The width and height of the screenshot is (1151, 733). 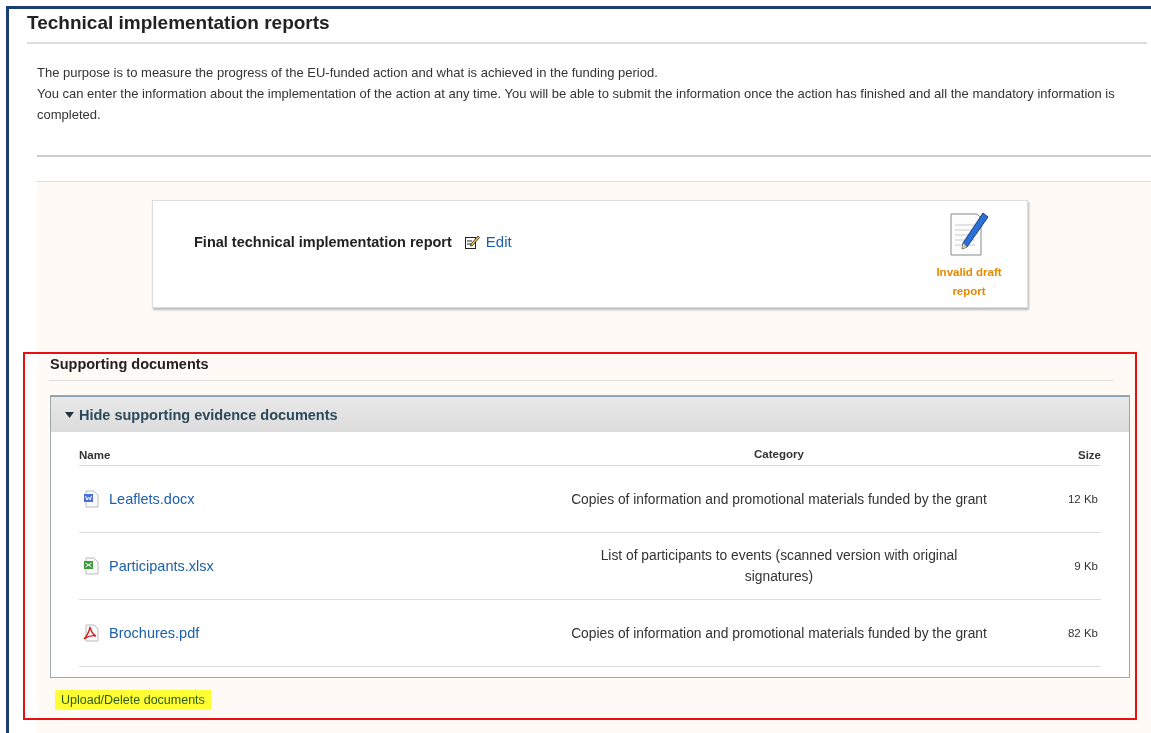 What do you see at coordinates (969, 282) in the screenshot?
I see `report-status: Invalid draft report` at bounding box center [969, 282].